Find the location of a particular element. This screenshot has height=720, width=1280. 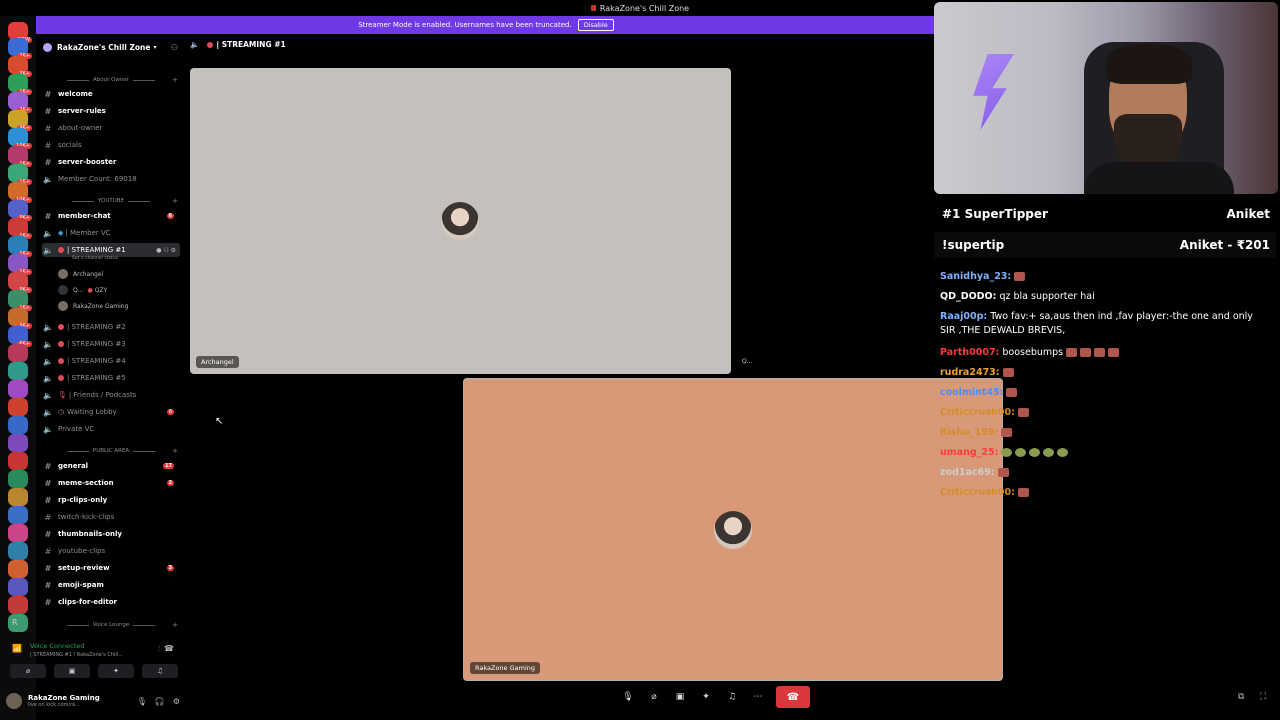

server-icon: 3K+ is located at coordinates (20, 66).